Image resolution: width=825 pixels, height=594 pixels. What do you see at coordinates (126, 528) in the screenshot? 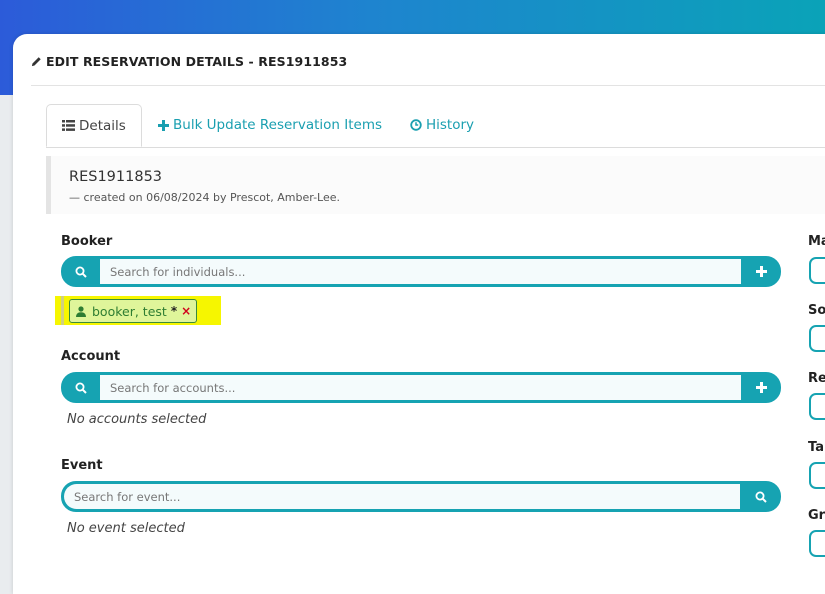
I see `no-event-text: No event selected` at bounding box center [126, 528].